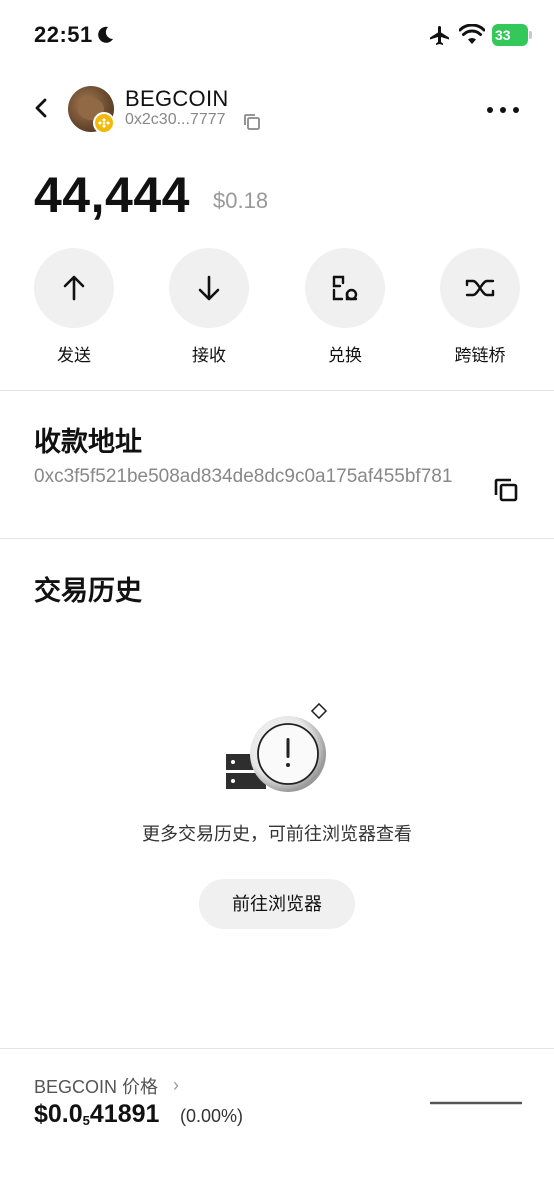 Image resolution: width=554 pixels, height=1199 pixels. I want to click on send-button: 发送, so click(74, 307).